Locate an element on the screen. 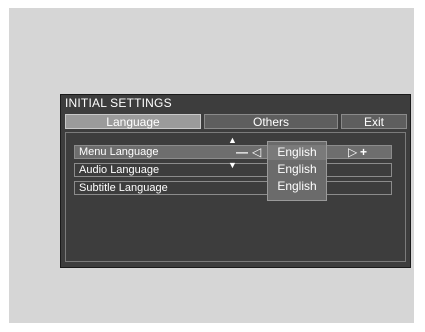  audio-language-label: Audio Language is located at coordinates (119, 170).